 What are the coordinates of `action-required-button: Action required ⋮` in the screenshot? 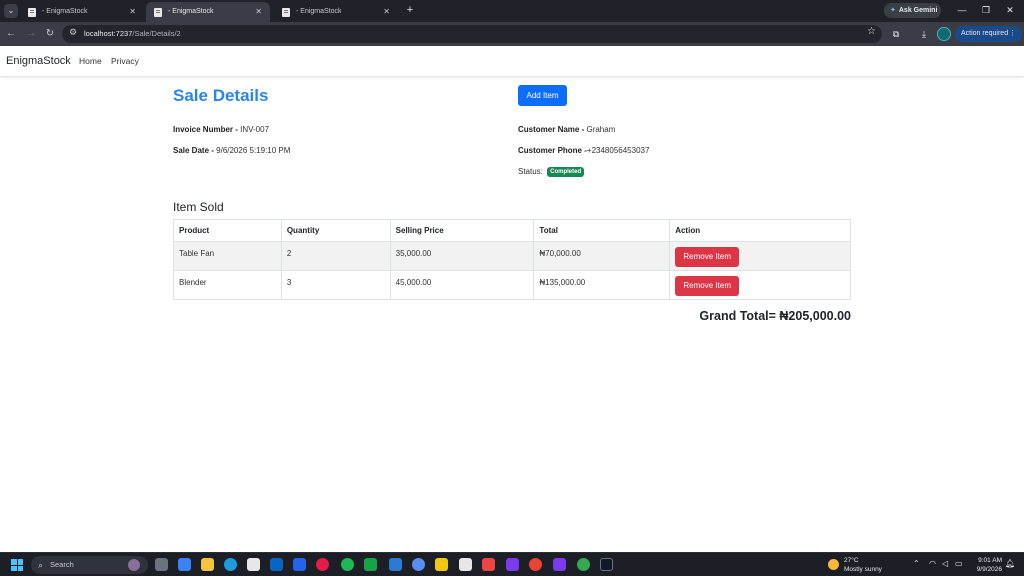 It's located at (988, 34).